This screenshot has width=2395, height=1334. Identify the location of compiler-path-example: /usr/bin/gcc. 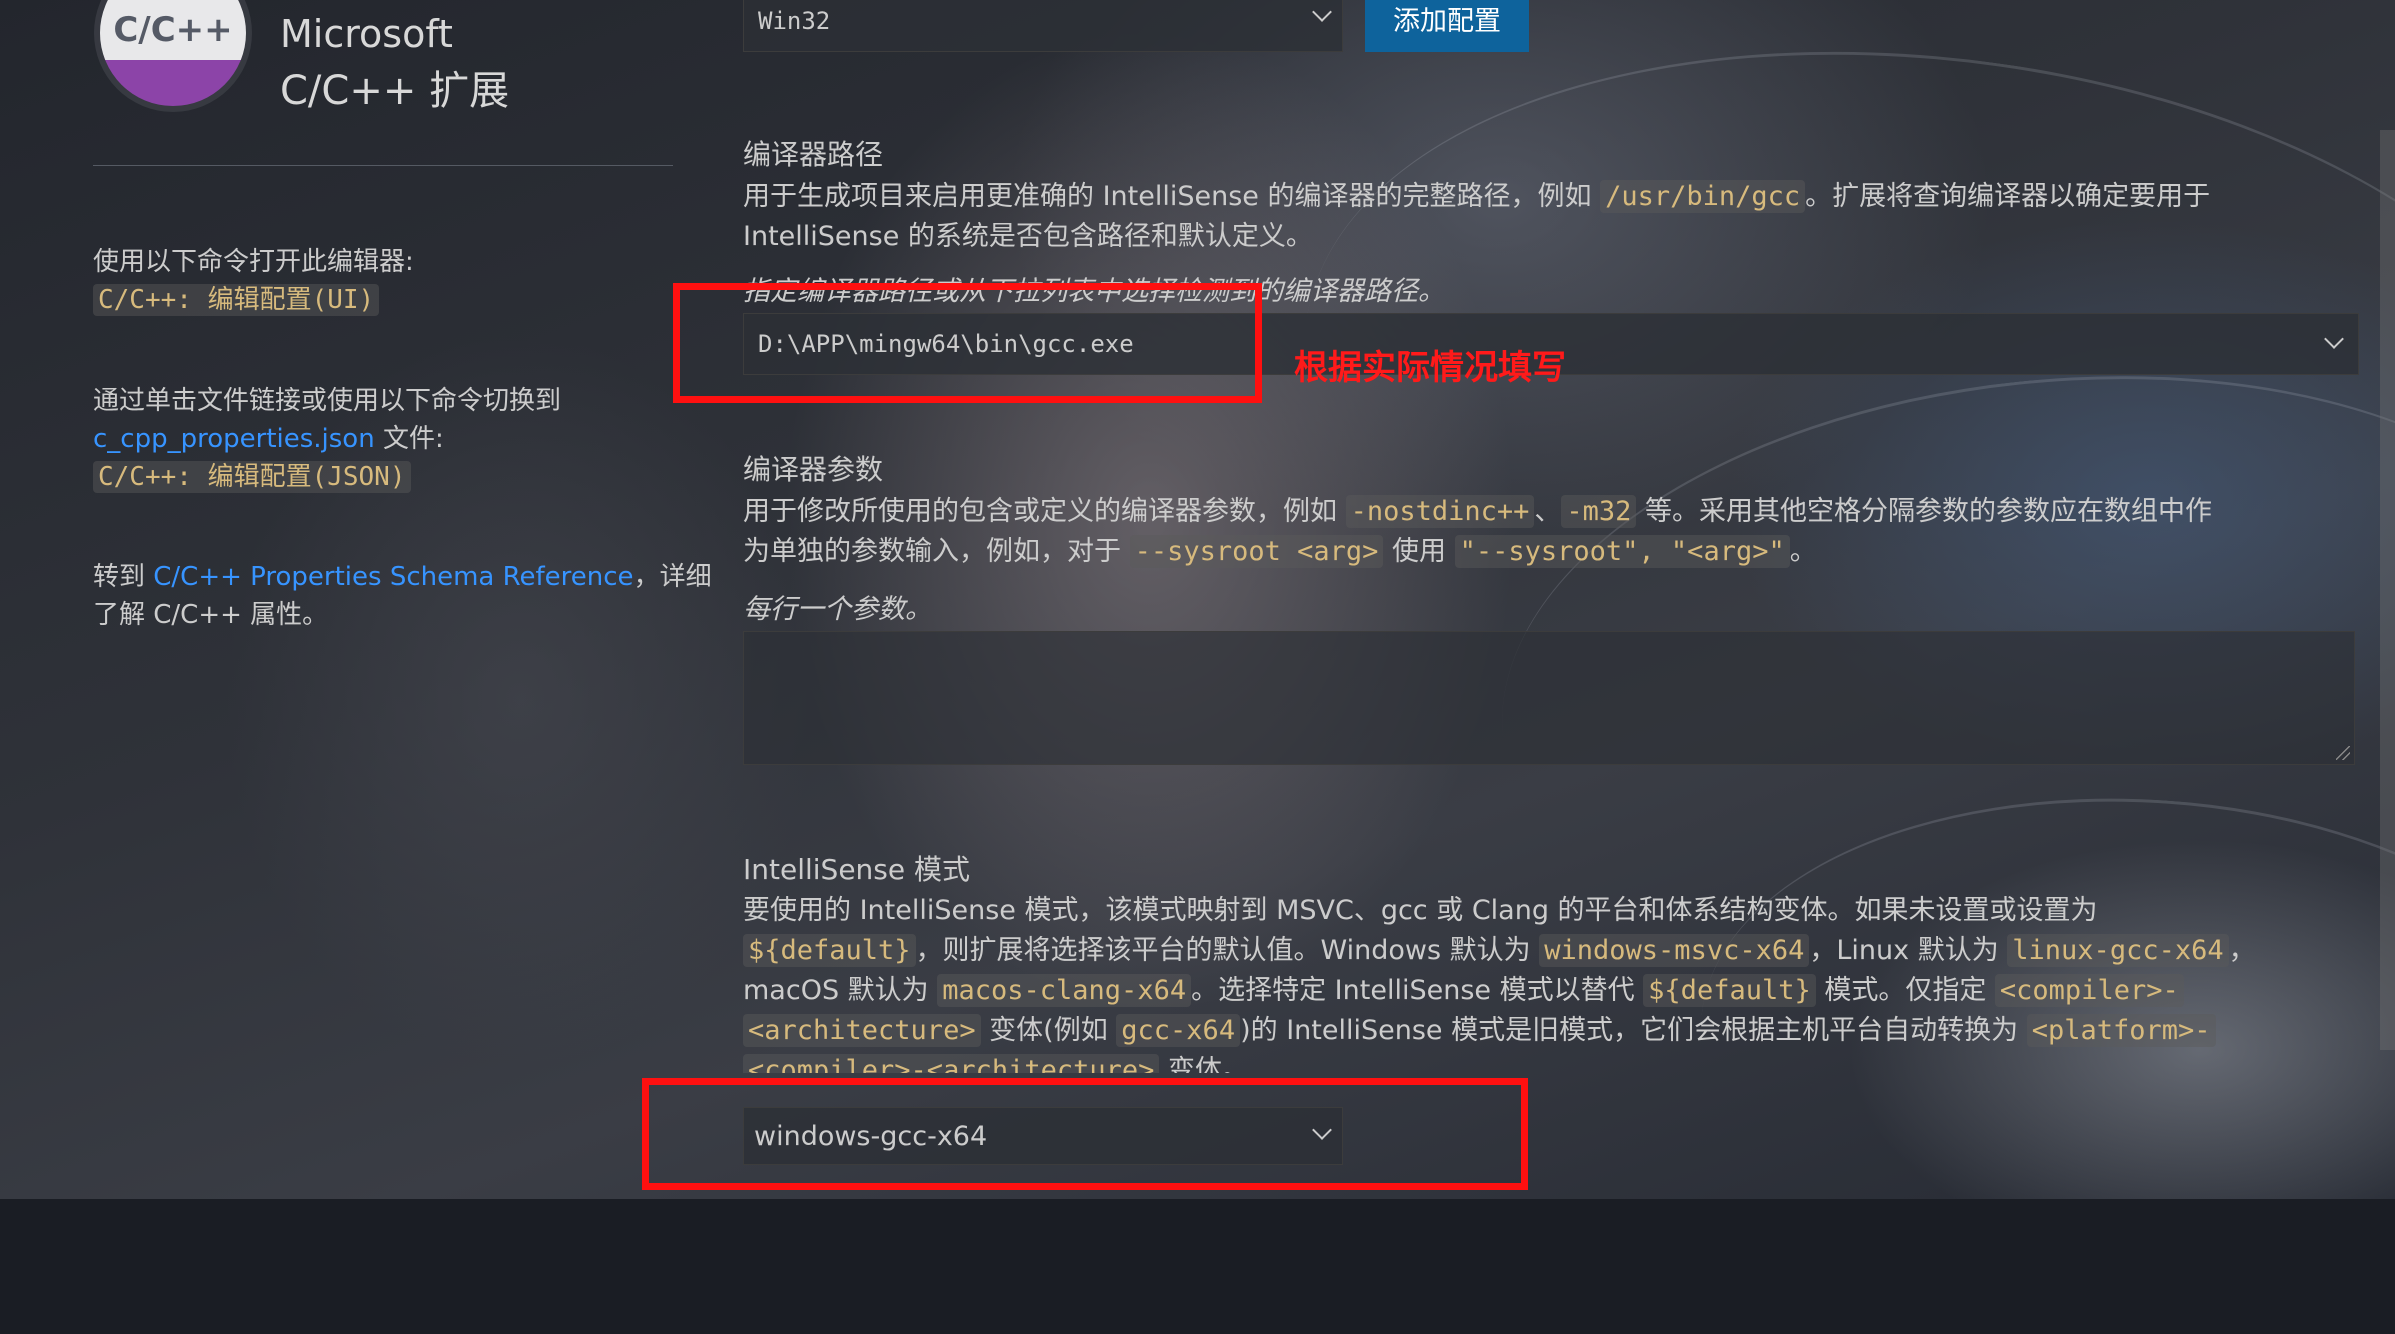
(1703, 196).